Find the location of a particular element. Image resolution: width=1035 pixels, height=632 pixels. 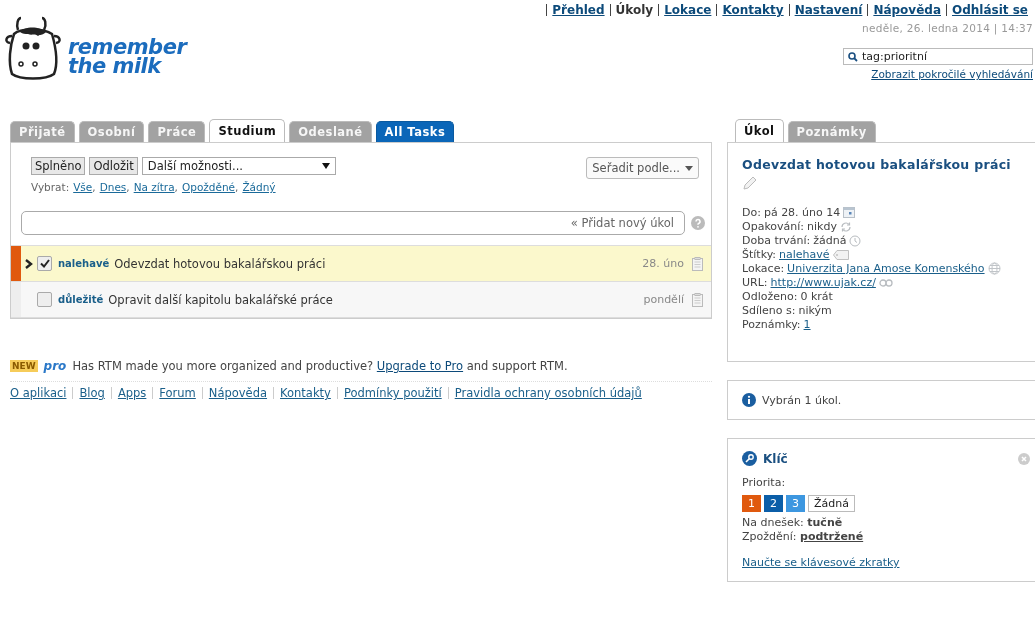

field-label: Odloženo: is located at coordinates (770, 296).